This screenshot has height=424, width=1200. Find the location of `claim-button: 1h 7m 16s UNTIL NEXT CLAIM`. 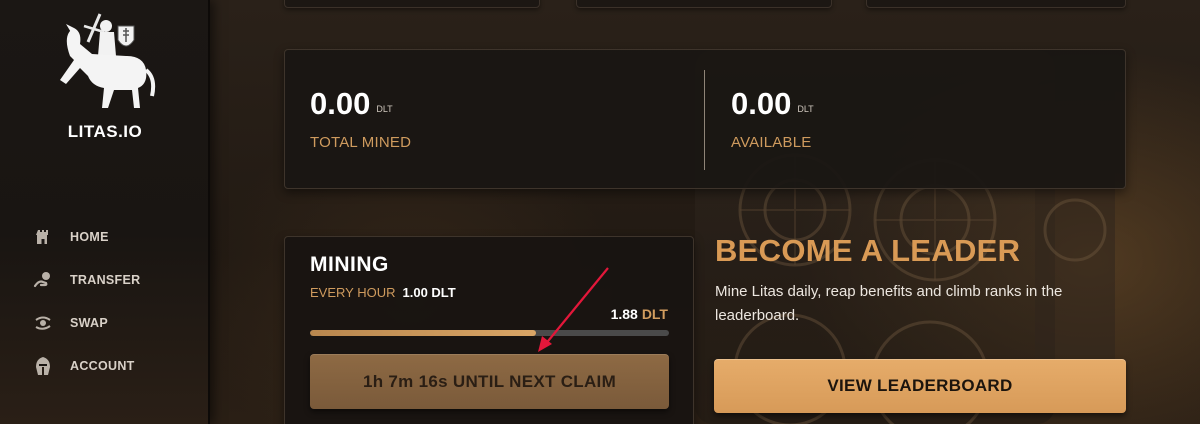

claim-button: 1h 7m 16s UNTIL NEXT CLAIM is located at coordinates (489, 381).